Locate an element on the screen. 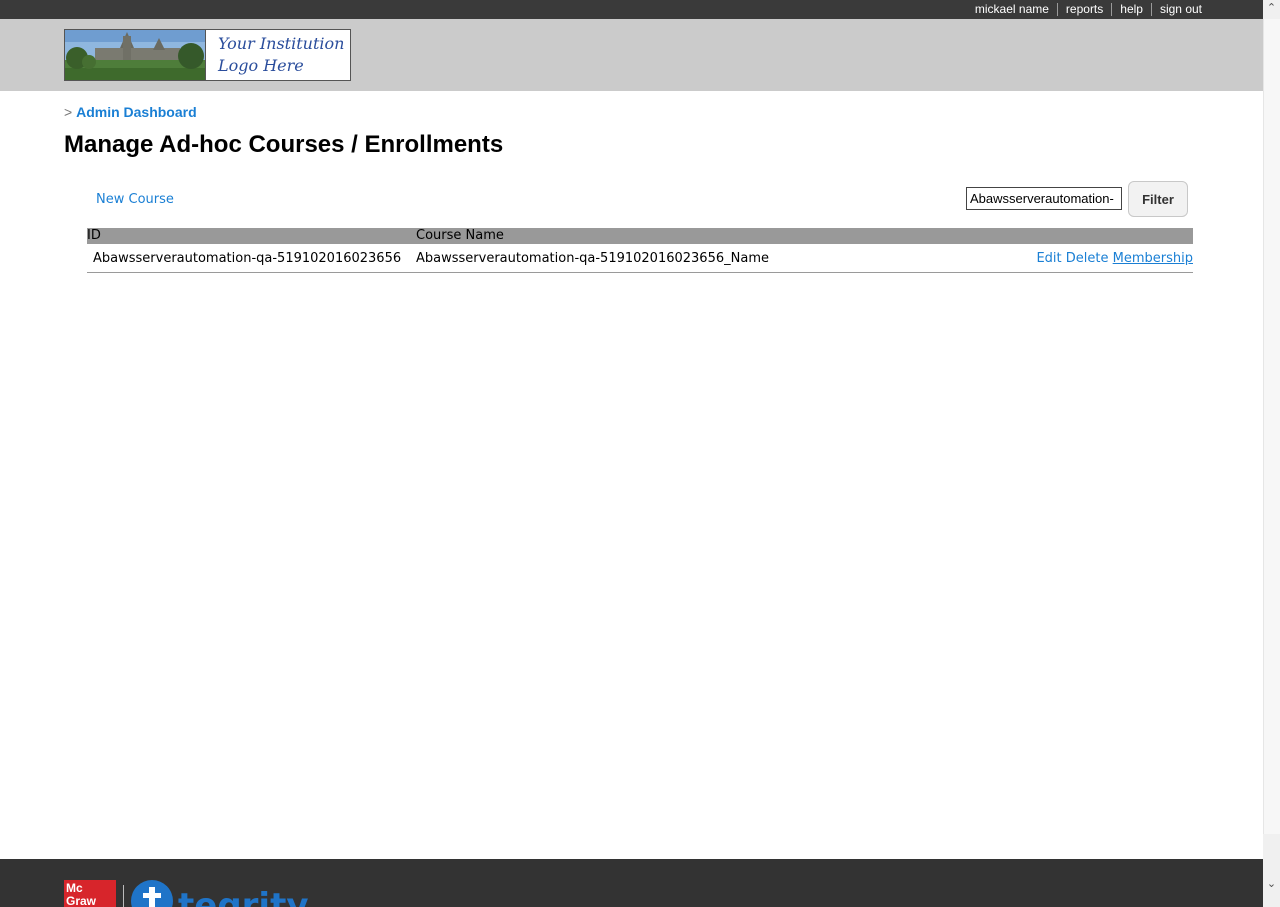 The image size is (1280, 907). column-header-actions is located at coordinates (1073, 236).